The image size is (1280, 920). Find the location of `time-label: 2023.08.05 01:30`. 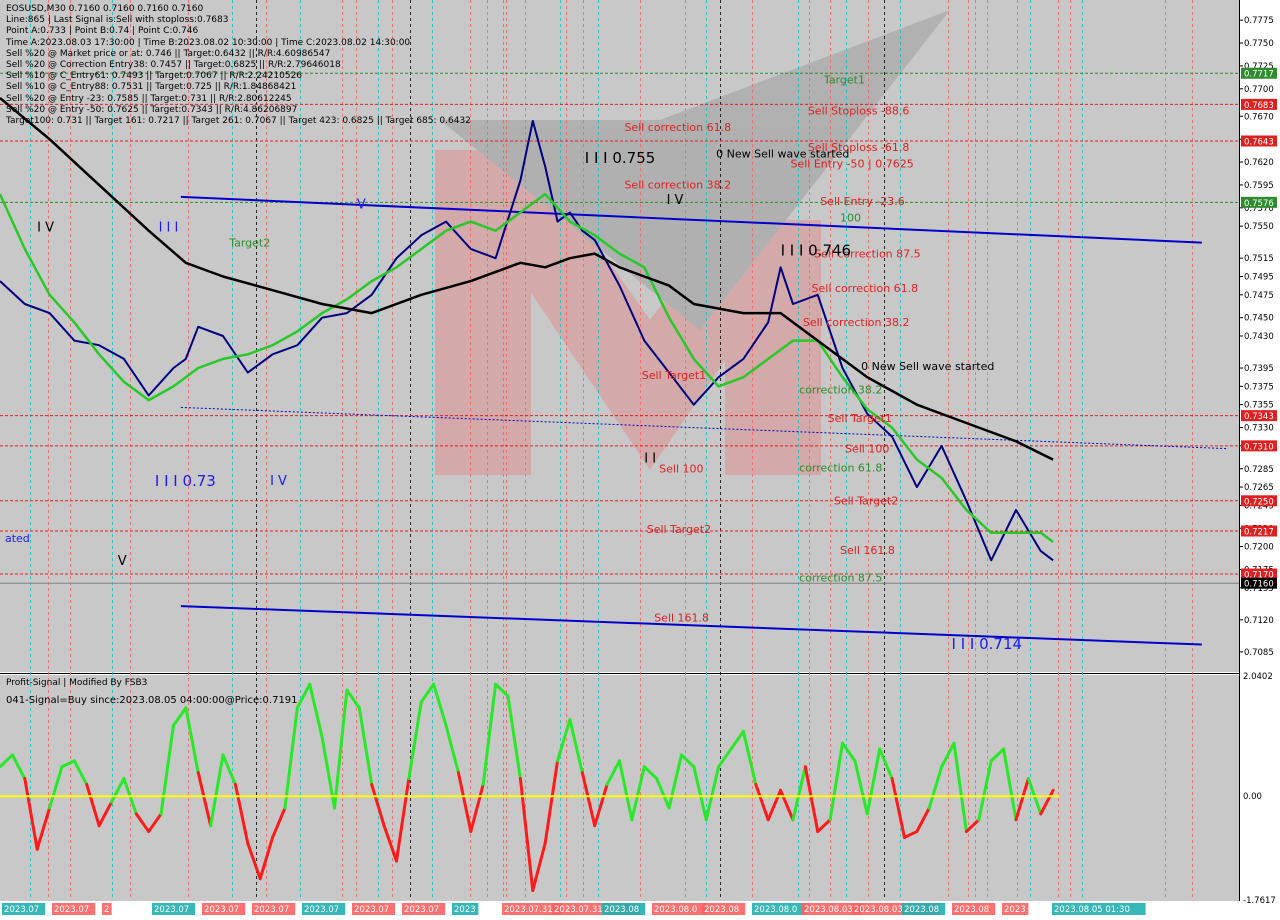

time-label: 2023.08.05 01:30 is located at coordinates (1092, 910).